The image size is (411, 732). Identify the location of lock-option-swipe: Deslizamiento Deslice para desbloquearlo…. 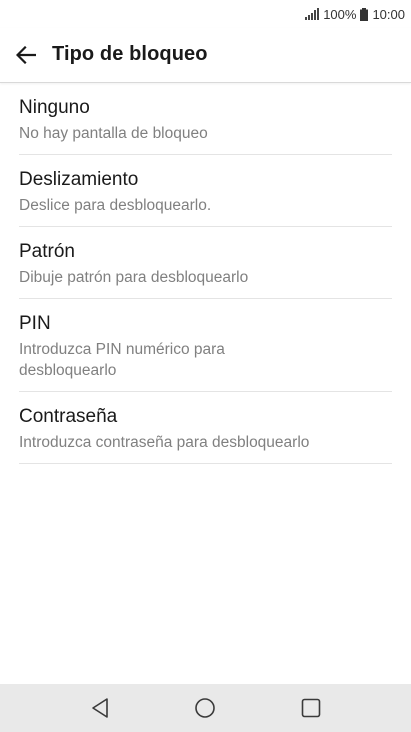
(205, 191).